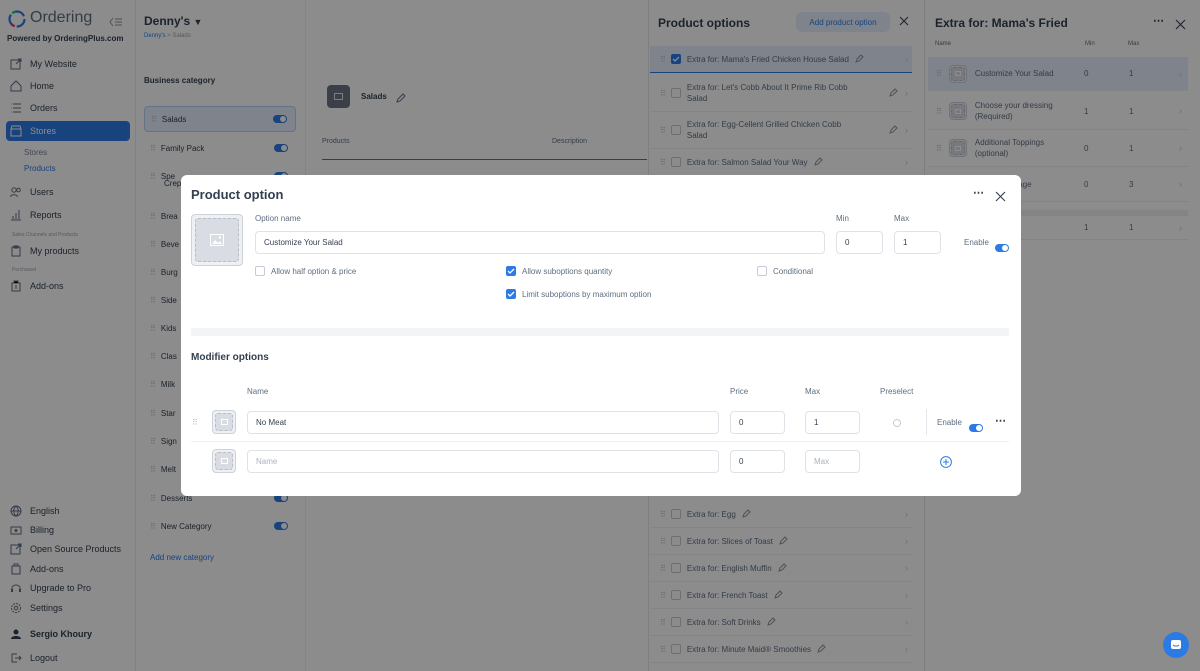  I want to click on modifier-name-input: No Meat, so click(483, 422).